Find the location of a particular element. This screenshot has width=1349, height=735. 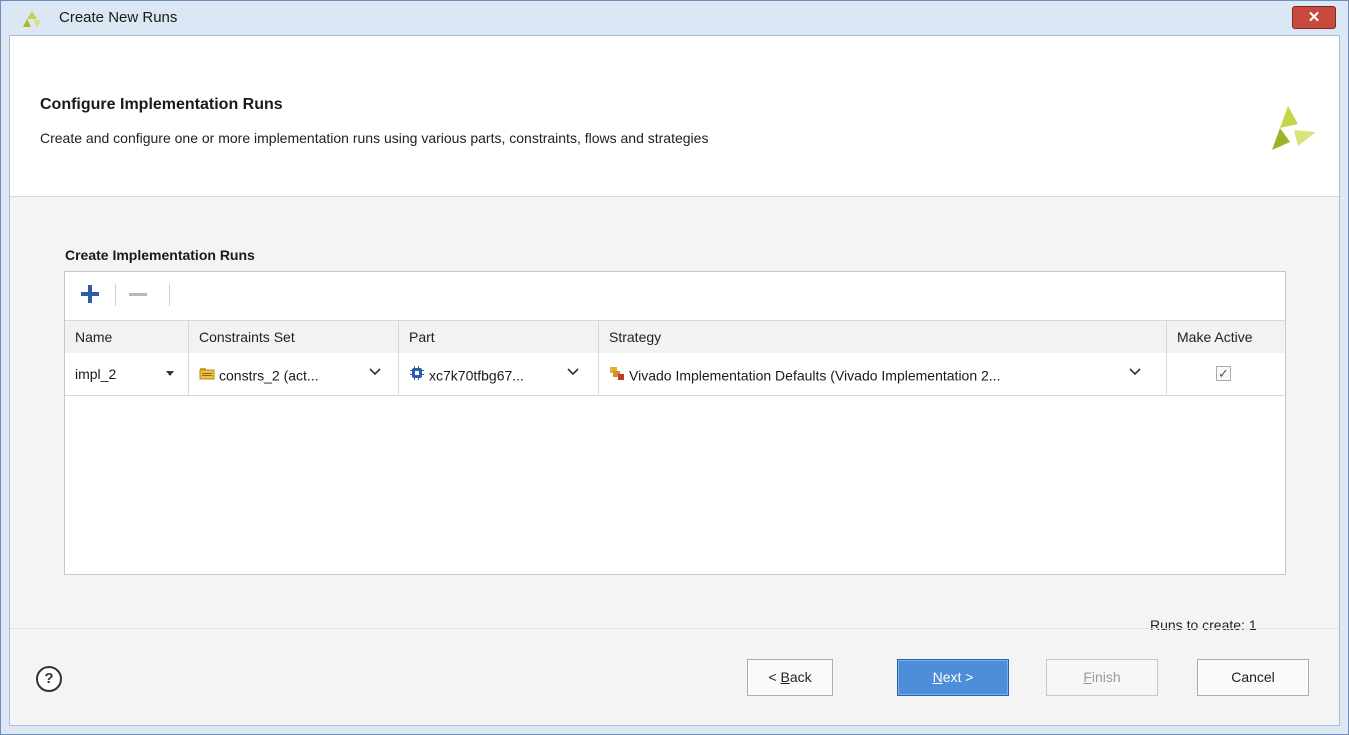

column-header-part: Part is located at coordinates (499, 337).